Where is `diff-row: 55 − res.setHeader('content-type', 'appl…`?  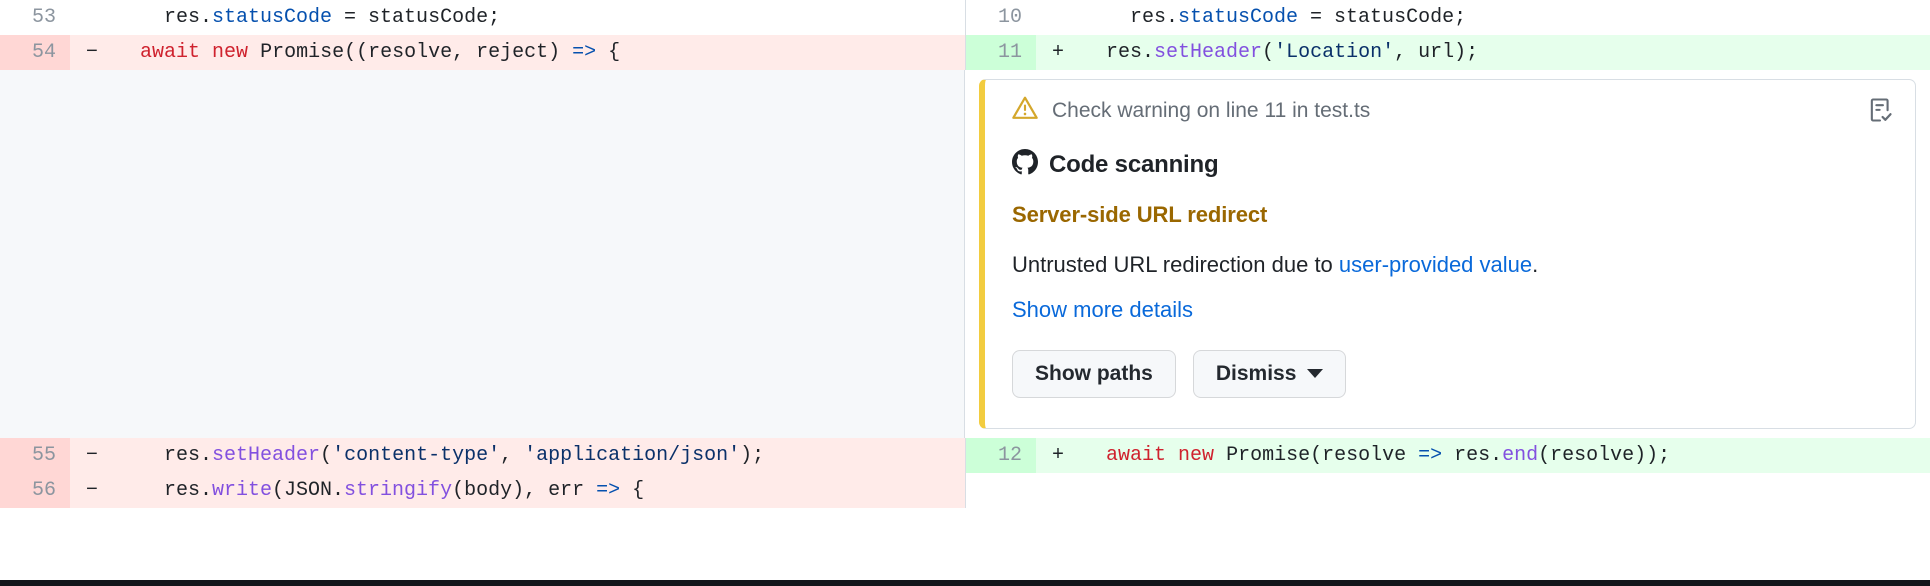 diff-row: 55 − res.setHeader('content-type', 'appl… is located at coordinates (965, 455).